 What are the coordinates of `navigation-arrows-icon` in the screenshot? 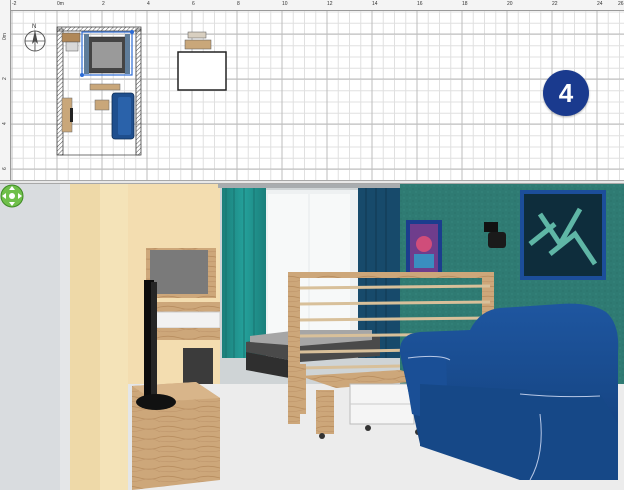 It's located at (12, 196).